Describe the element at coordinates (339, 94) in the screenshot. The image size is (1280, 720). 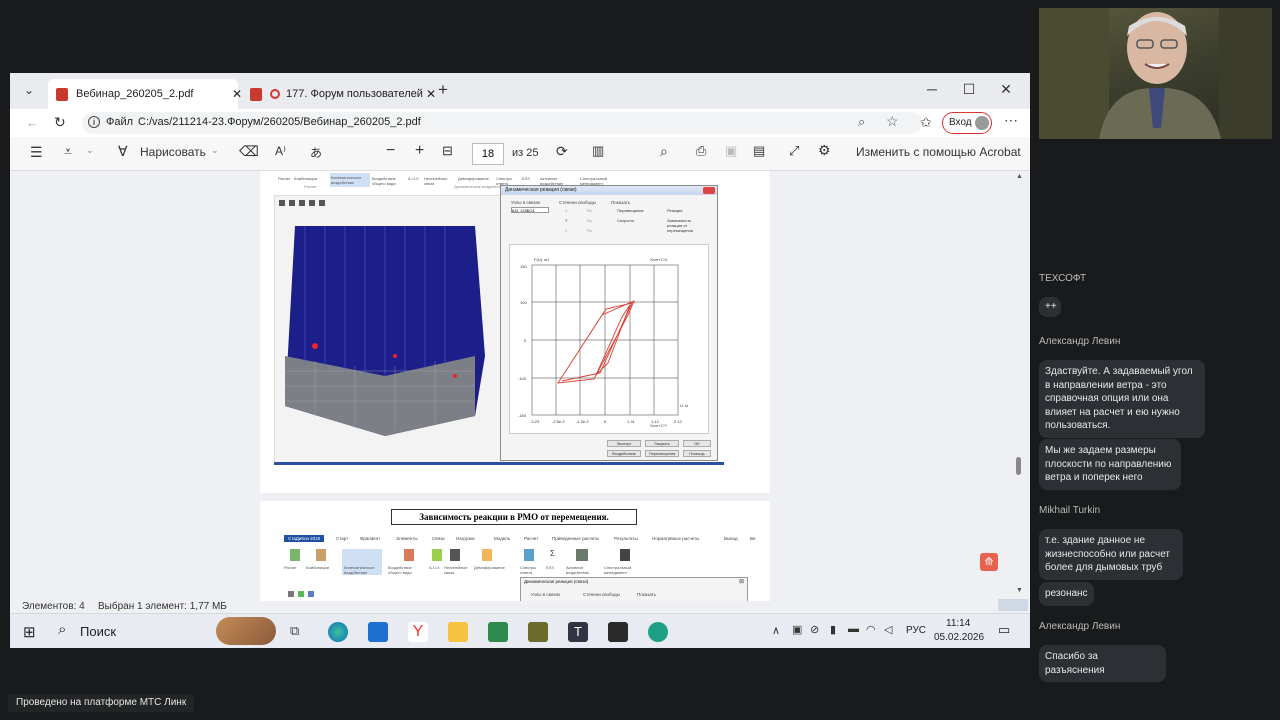
I see `tab-forum: 177. Форум пользователей ✕` at that location.